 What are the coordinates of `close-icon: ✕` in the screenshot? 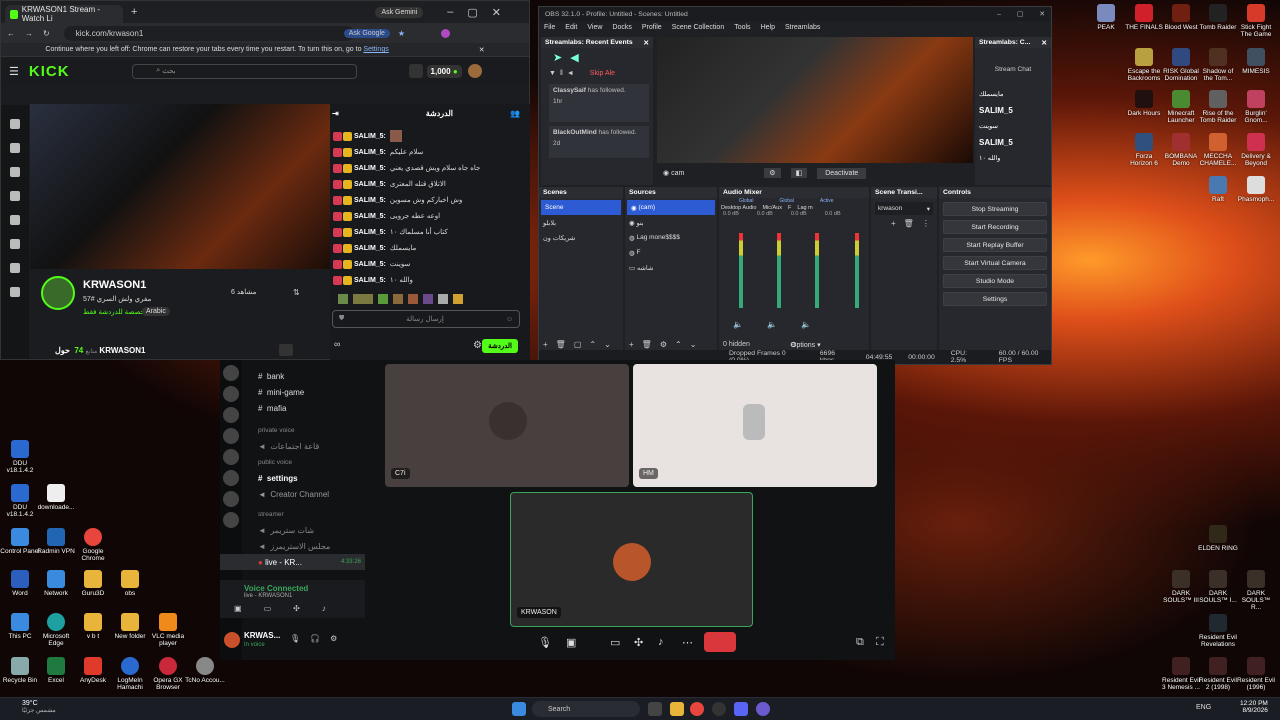 It's located at (496, 12).